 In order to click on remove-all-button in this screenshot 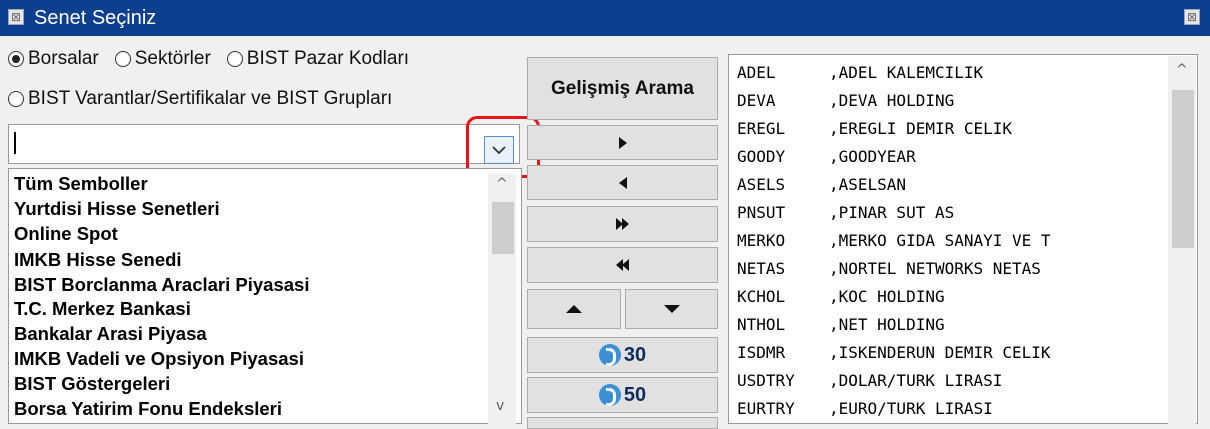, I will do `click(622, 265)`.